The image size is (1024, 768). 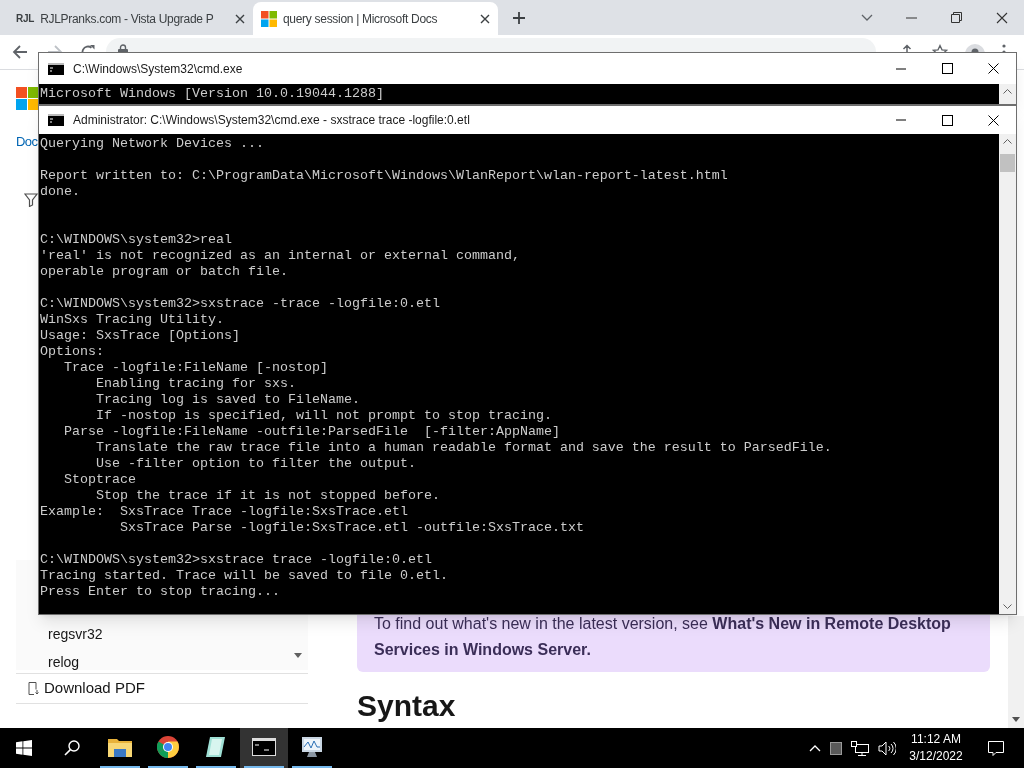 What do you see at coordinates (59, 638) in the screenshot?
I see `sidebar-item: regsvr32` at bounding box center [59, 638].